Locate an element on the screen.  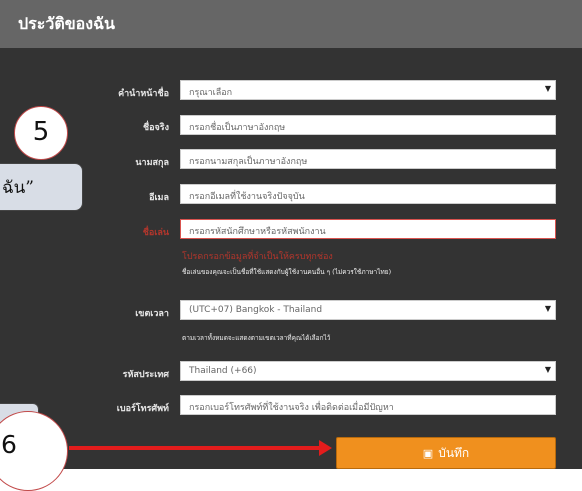
panel-header: ประวัติของฉัน is located at coordinates (291, 24).